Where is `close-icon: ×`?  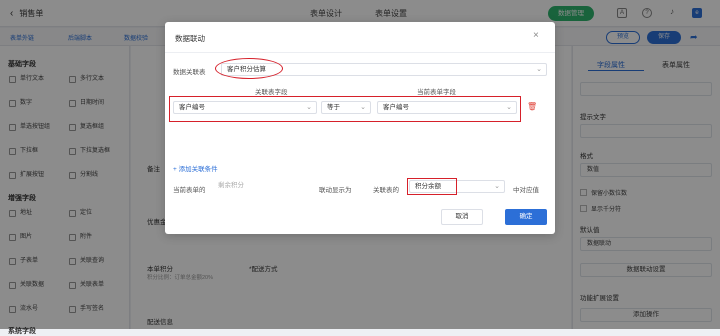 close-icon: × is located at coordinates (536, 36).